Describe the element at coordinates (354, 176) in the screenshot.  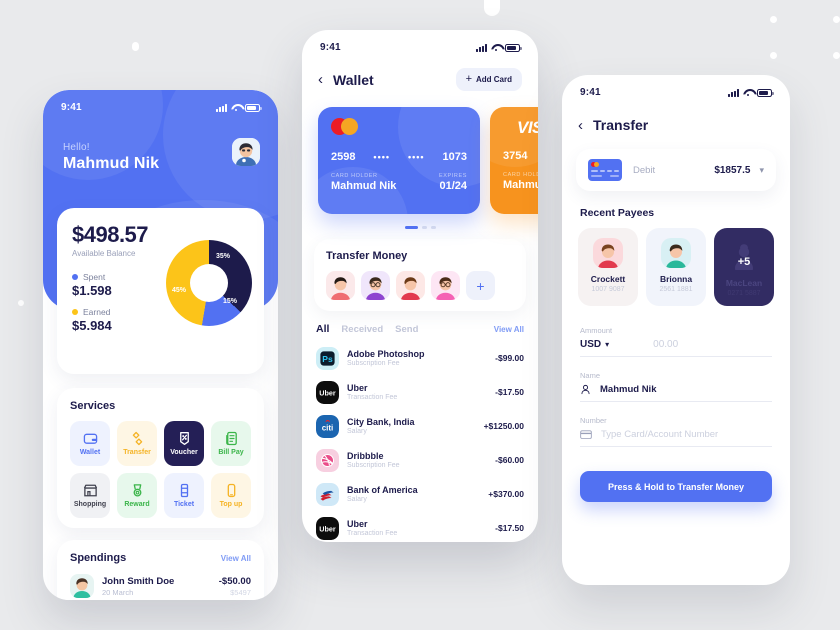
I see `card-holder-label: CARD HOLDER` at that location.